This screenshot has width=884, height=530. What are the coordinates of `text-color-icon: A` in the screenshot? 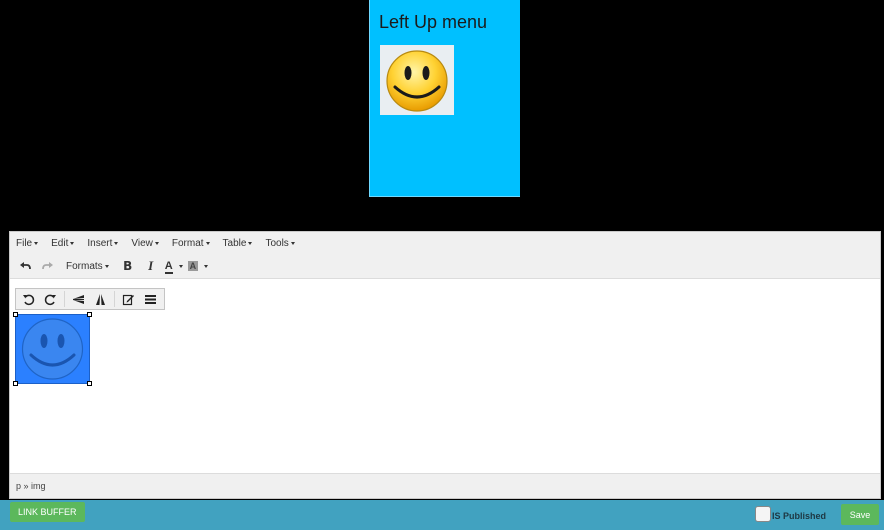 It's located at (168, 267).